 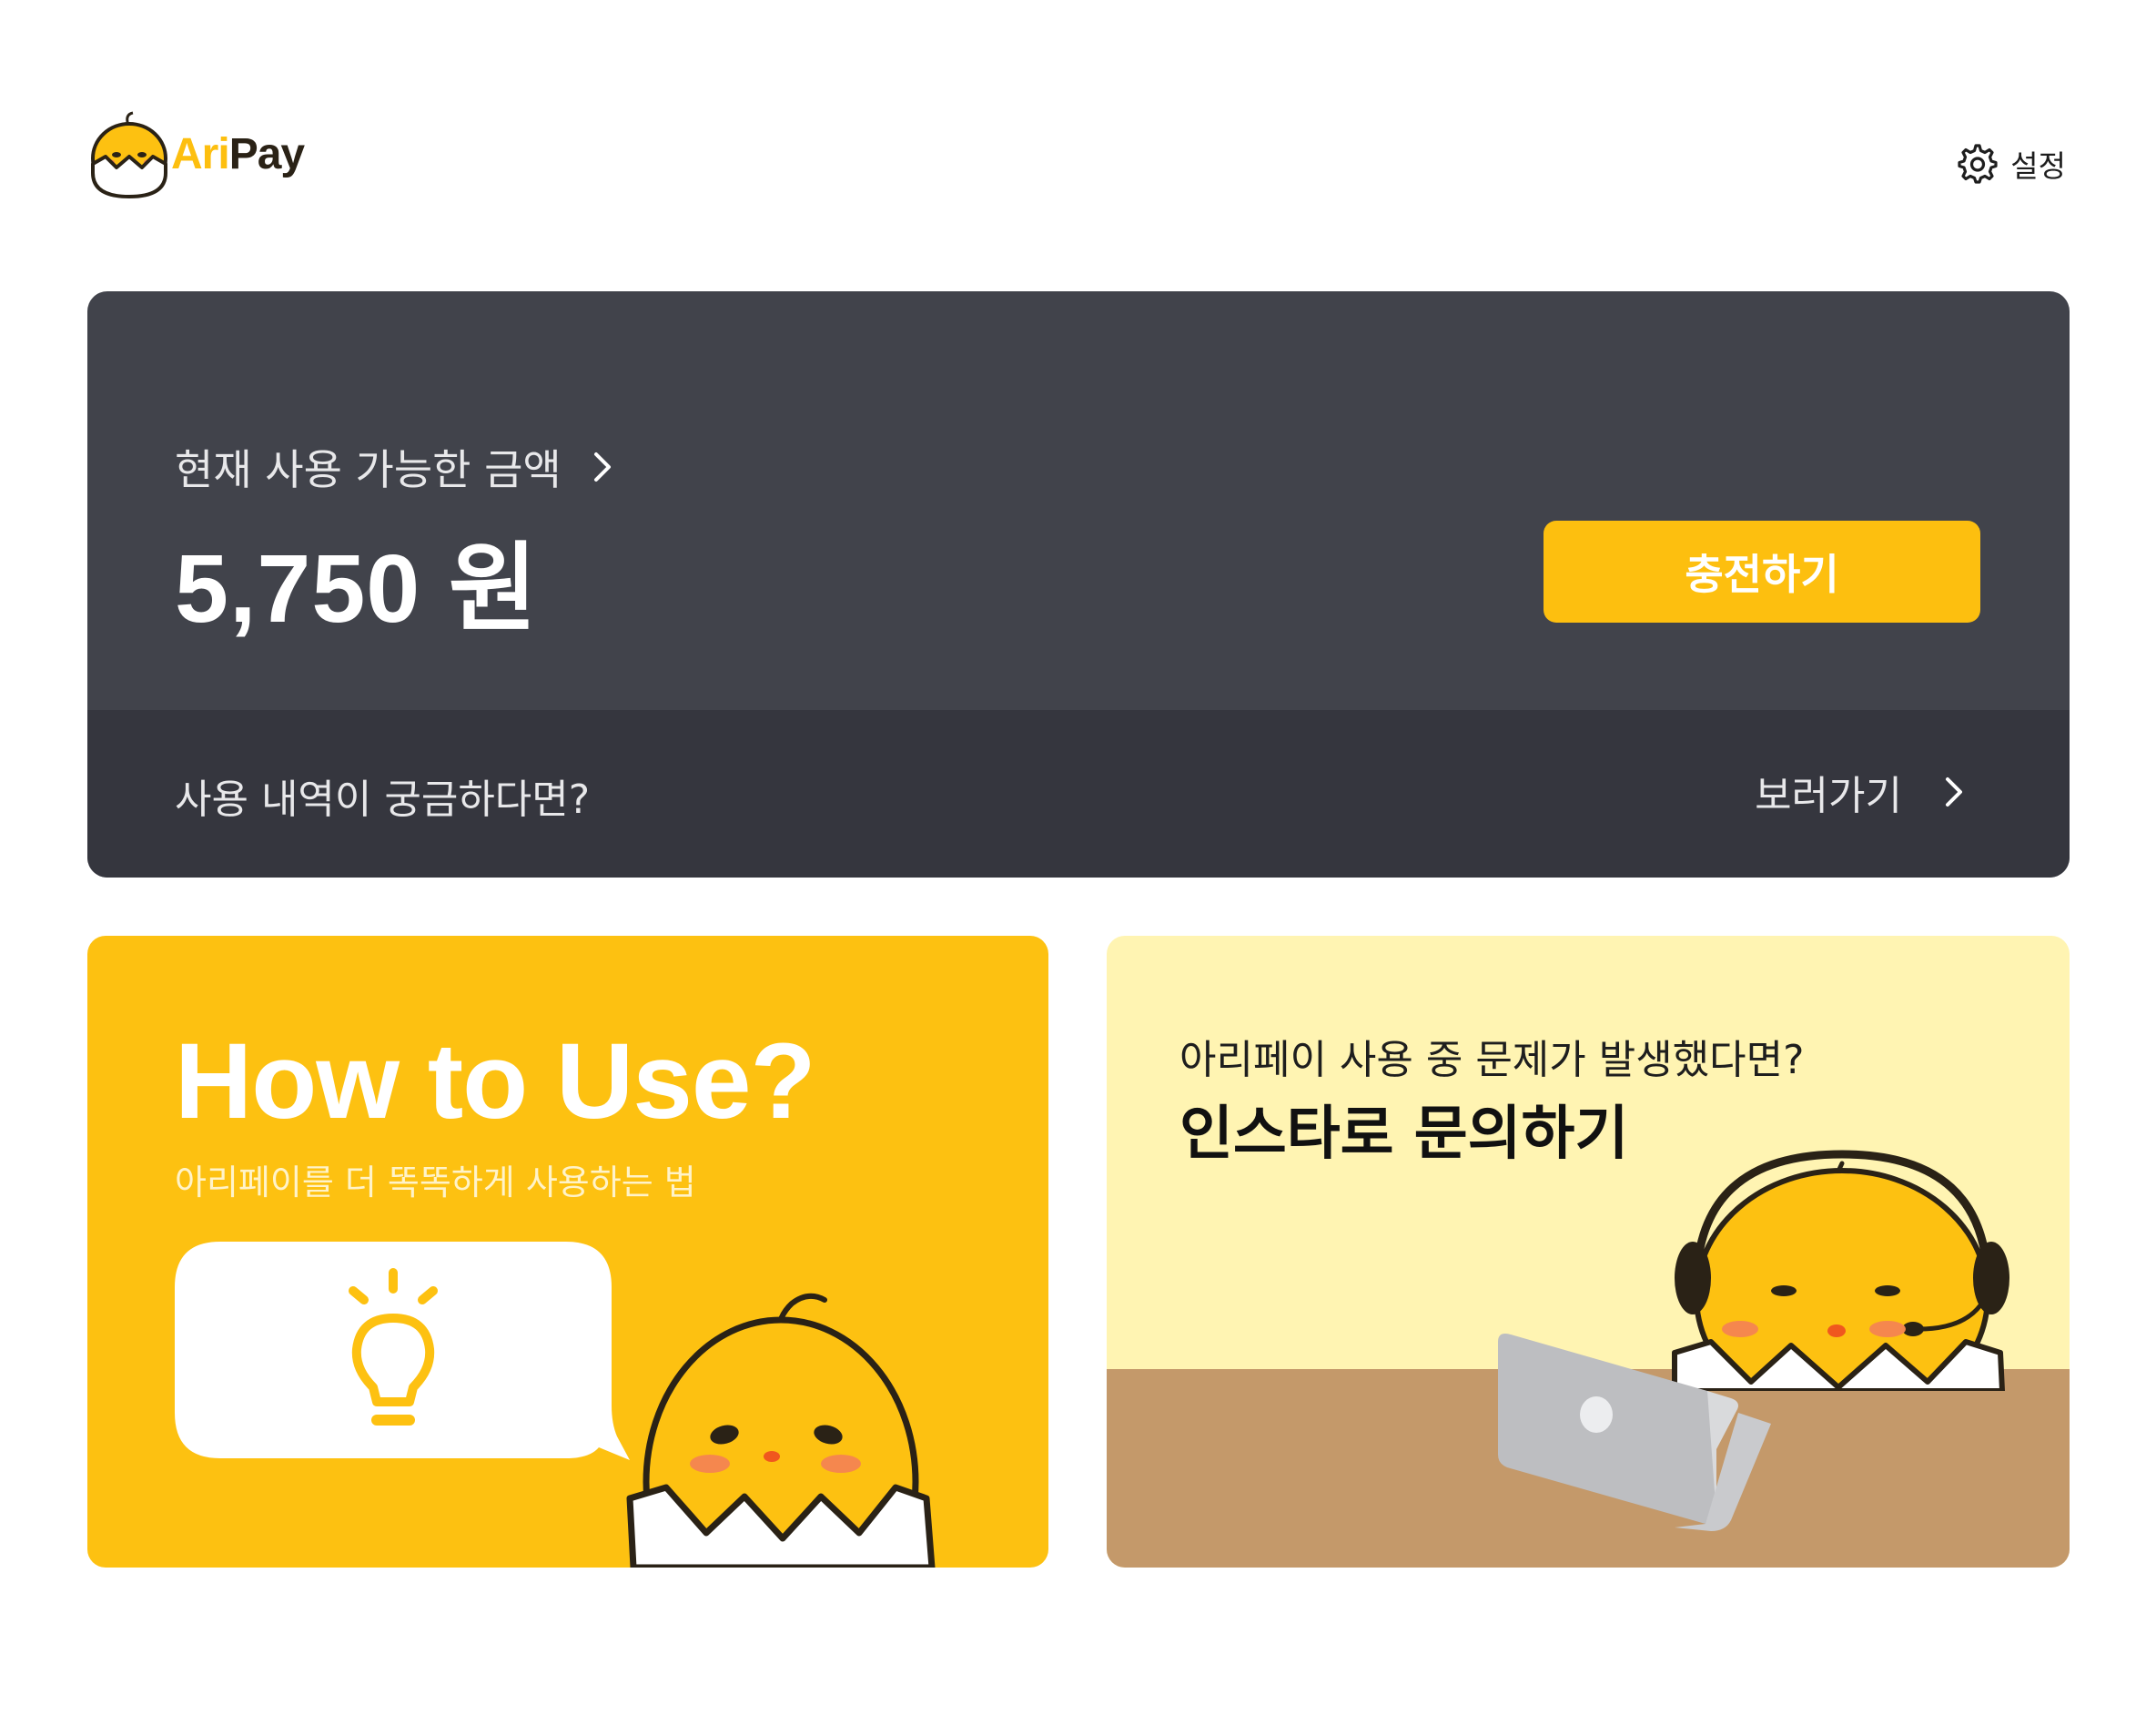 What do you see at coordinates (1404, 1134) in the screenshot?
I see `inquiry-title: 인스타로 문의하기` at bounding box center [1404, 1134].